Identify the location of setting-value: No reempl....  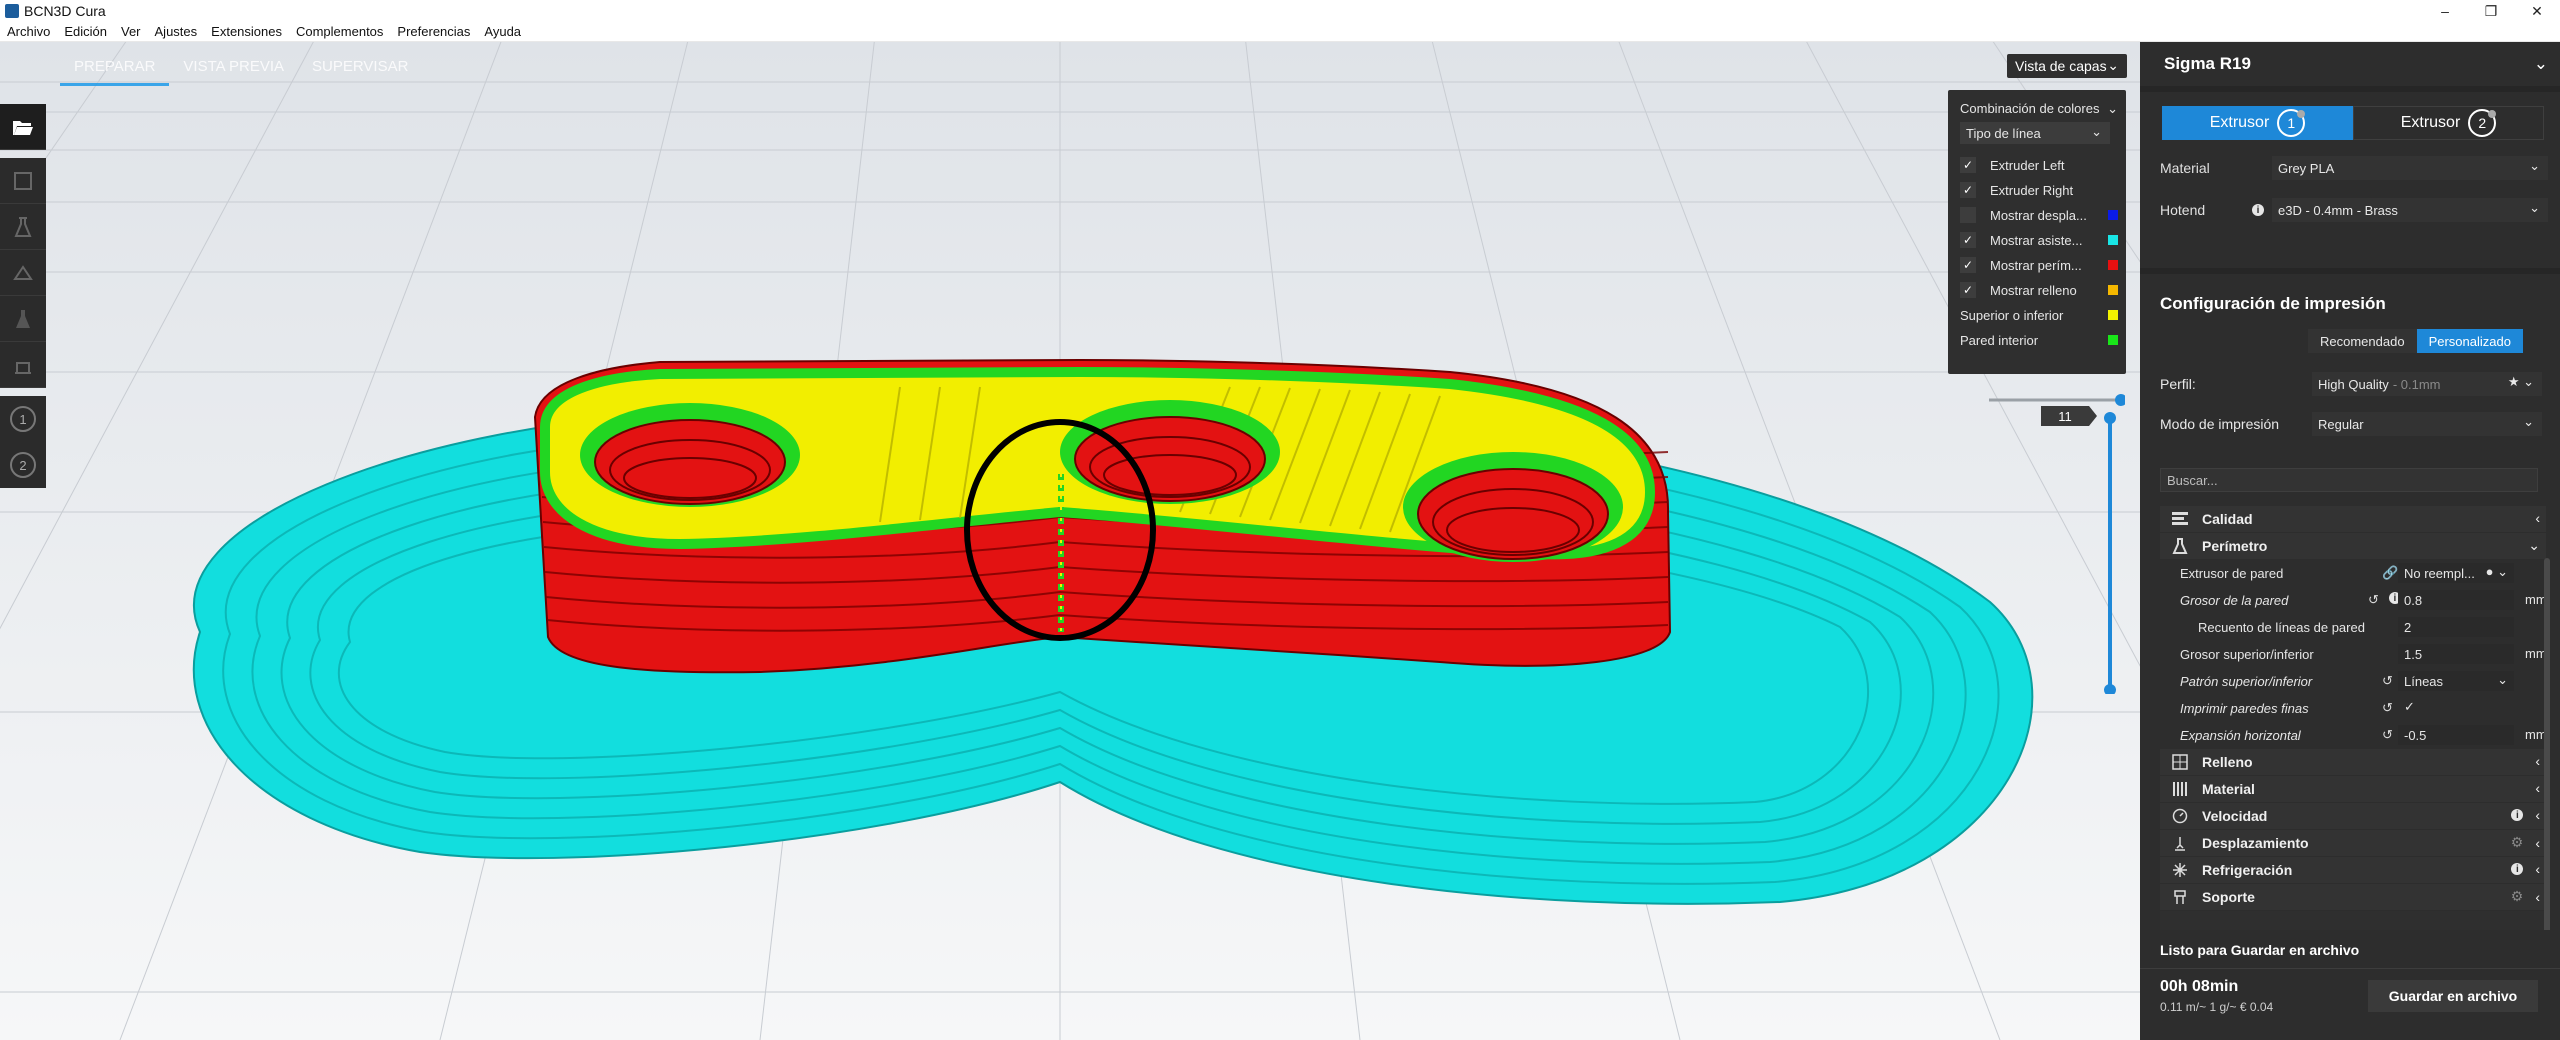
(2439, 573).